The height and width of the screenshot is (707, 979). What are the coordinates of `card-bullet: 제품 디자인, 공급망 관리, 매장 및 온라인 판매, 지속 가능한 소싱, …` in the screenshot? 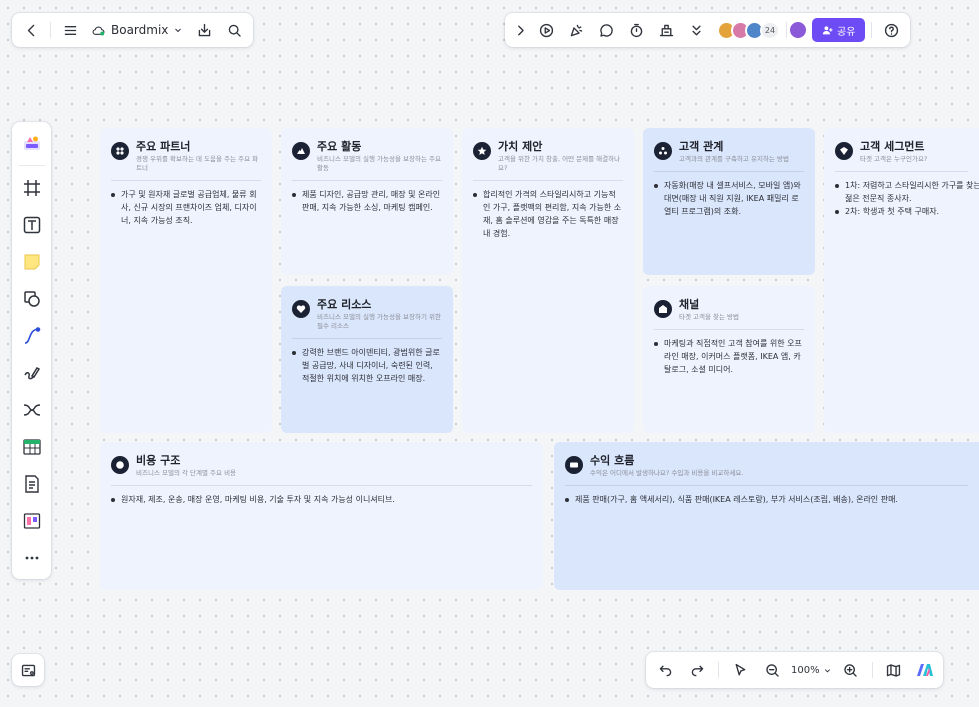 It's located at (367, 201).